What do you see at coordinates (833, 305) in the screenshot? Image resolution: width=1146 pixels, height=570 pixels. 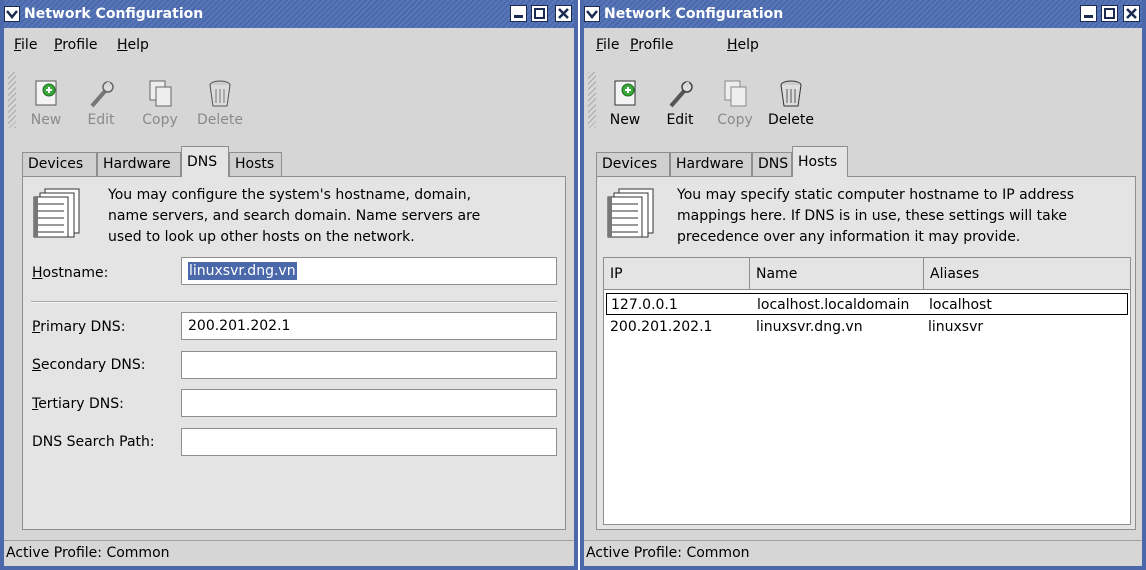 I see `cell-name: localhost.localdomain` at bounding box center [833, 305].